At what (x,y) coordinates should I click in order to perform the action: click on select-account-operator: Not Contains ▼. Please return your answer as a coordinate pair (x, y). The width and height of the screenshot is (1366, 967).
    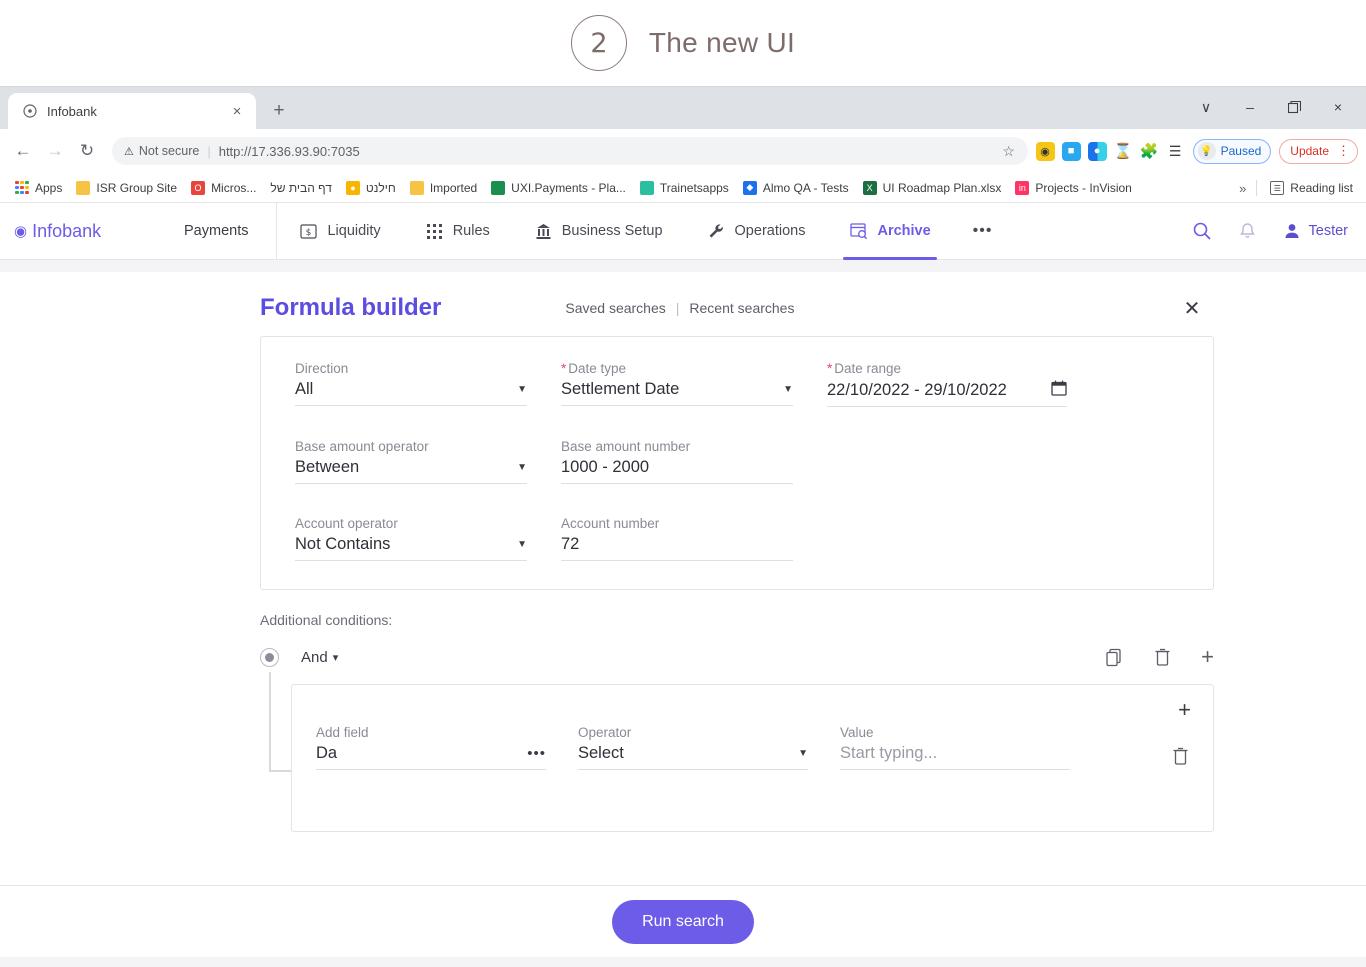
    Looking at the image, I should click on (411, 548).